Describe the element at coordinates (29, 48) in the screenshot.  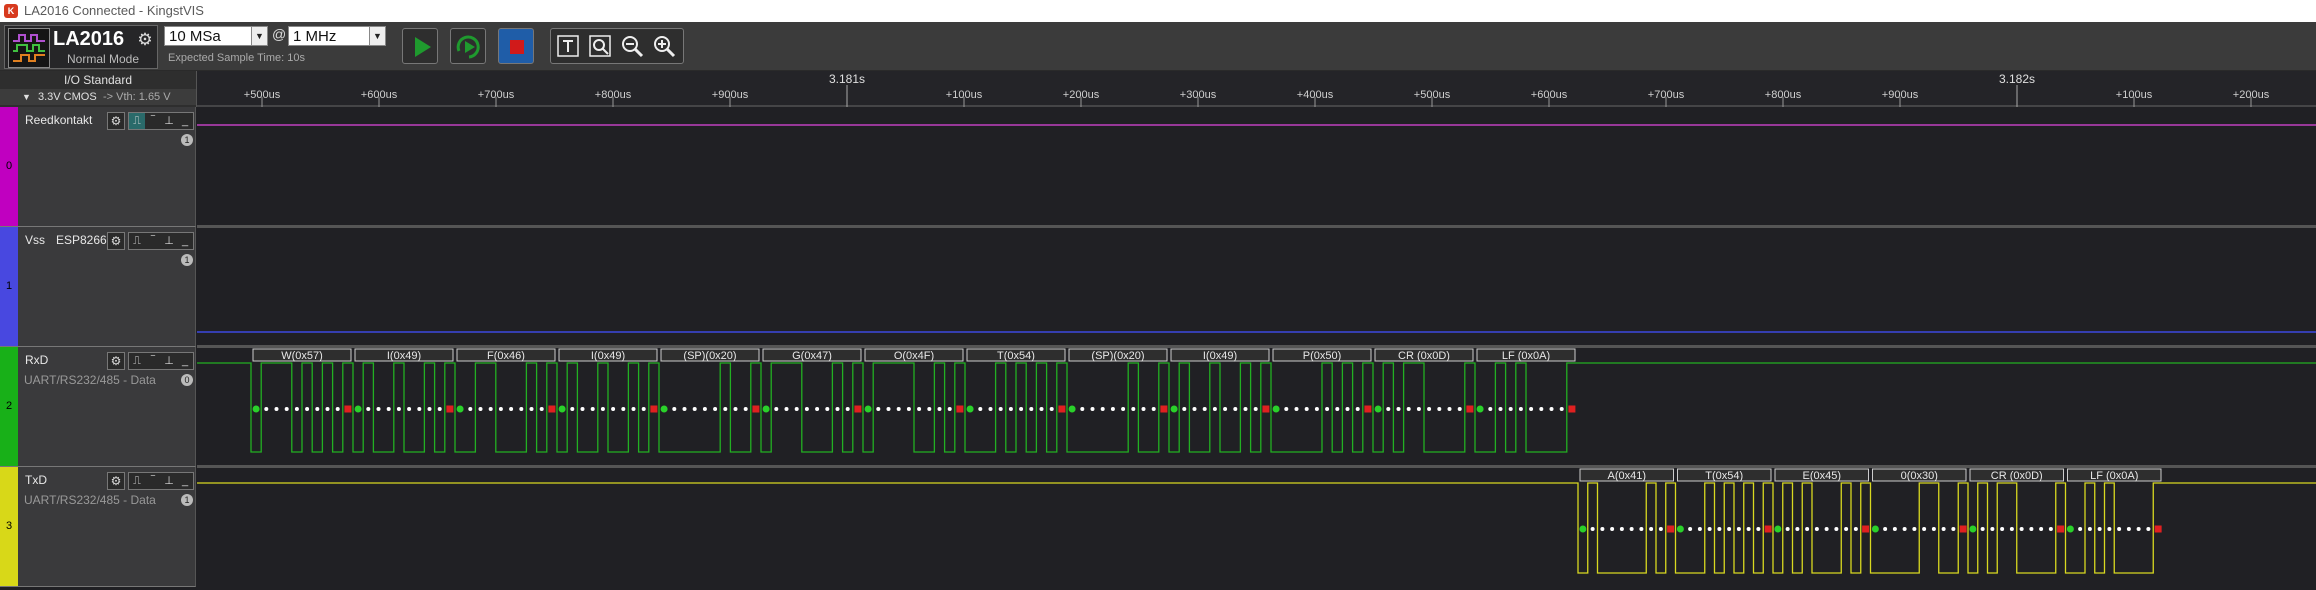
I see `device-waveform-icon` at that location.